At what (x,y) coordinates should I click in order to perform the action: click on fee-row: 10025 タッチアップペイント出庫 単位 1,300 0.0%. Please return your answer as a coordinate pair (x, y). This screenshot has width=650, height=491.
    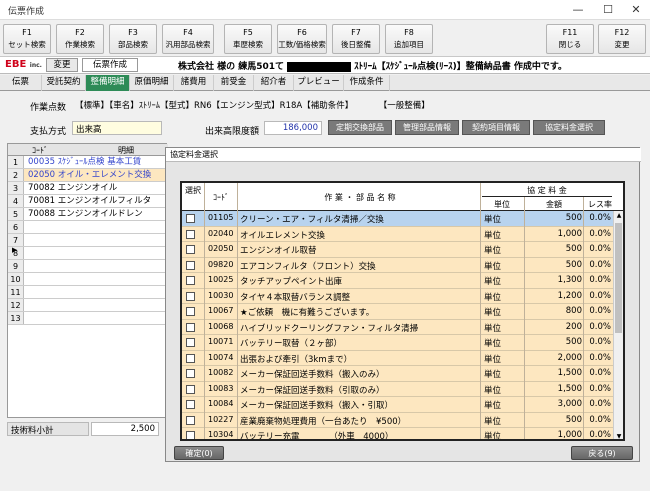
    Looking at the image, I should click on (397, 281).